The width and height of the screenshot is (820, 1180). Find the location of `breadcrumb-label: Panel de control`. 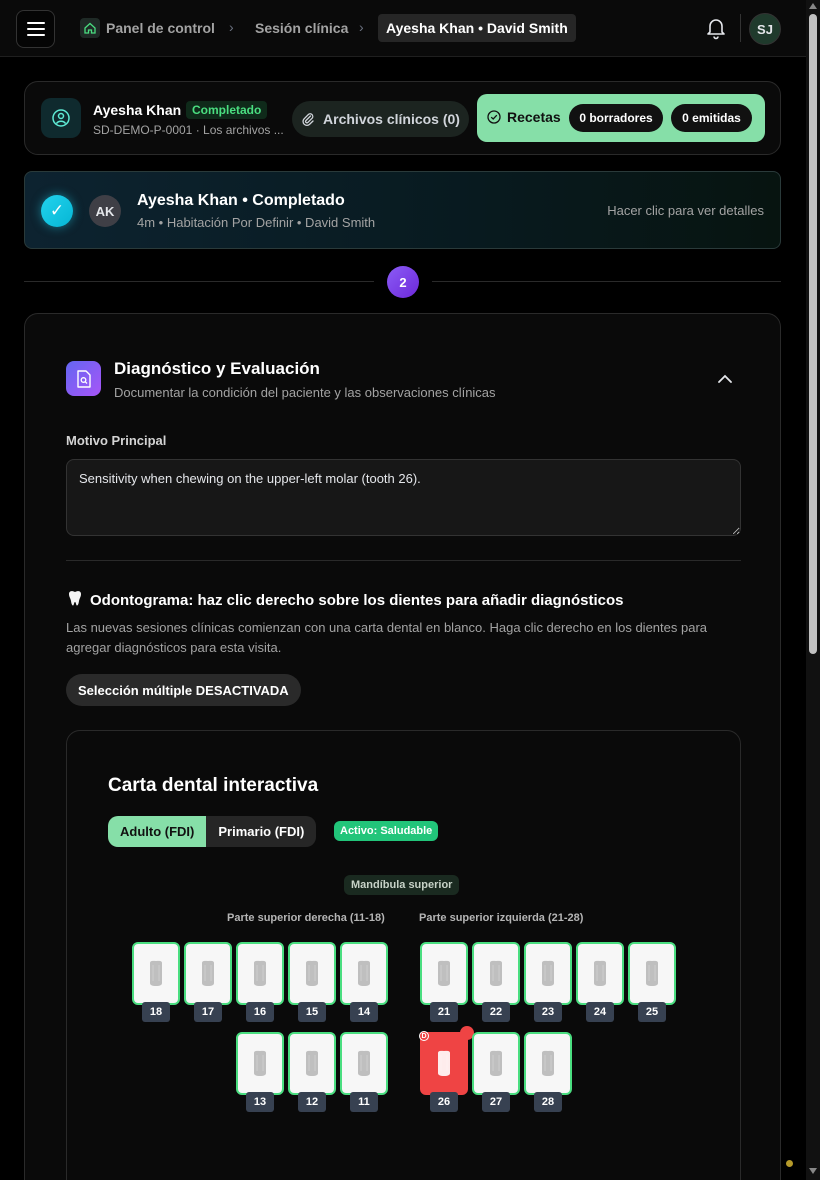

breadcrumb-label: Panel de control is located at coordinates (160, 28).